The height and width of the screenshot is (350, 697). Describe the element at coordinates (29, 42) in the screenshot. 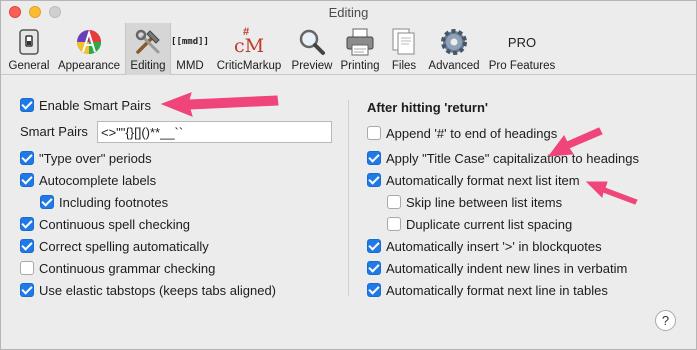

I see `switch-icon` at that location.